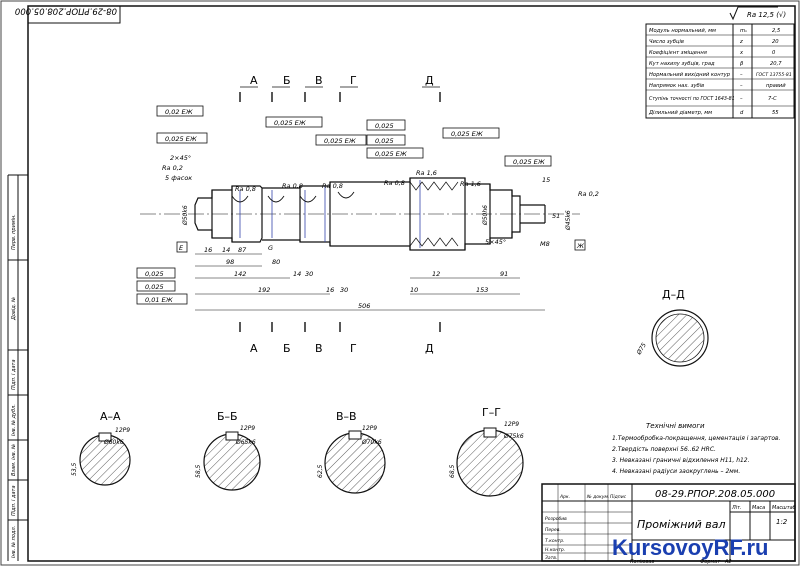  Describe the element at coordinates (511, 424) in the screenshot. I see `sec-gg-key: 12Р9` at that location.